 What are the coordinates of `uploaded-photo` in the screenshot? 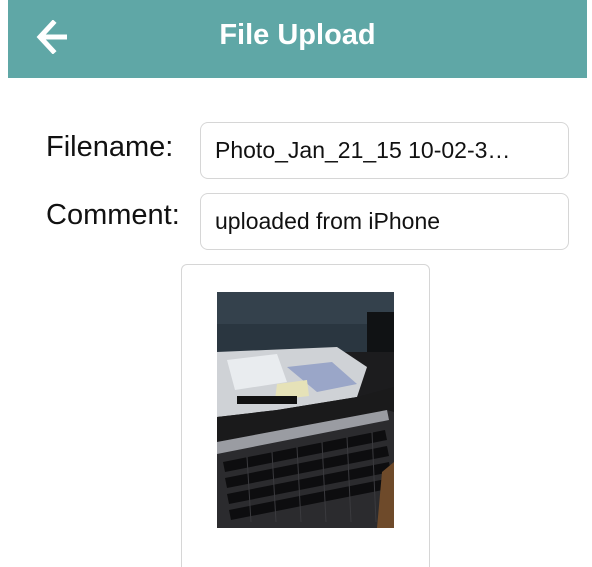 It's located at (305, 410).